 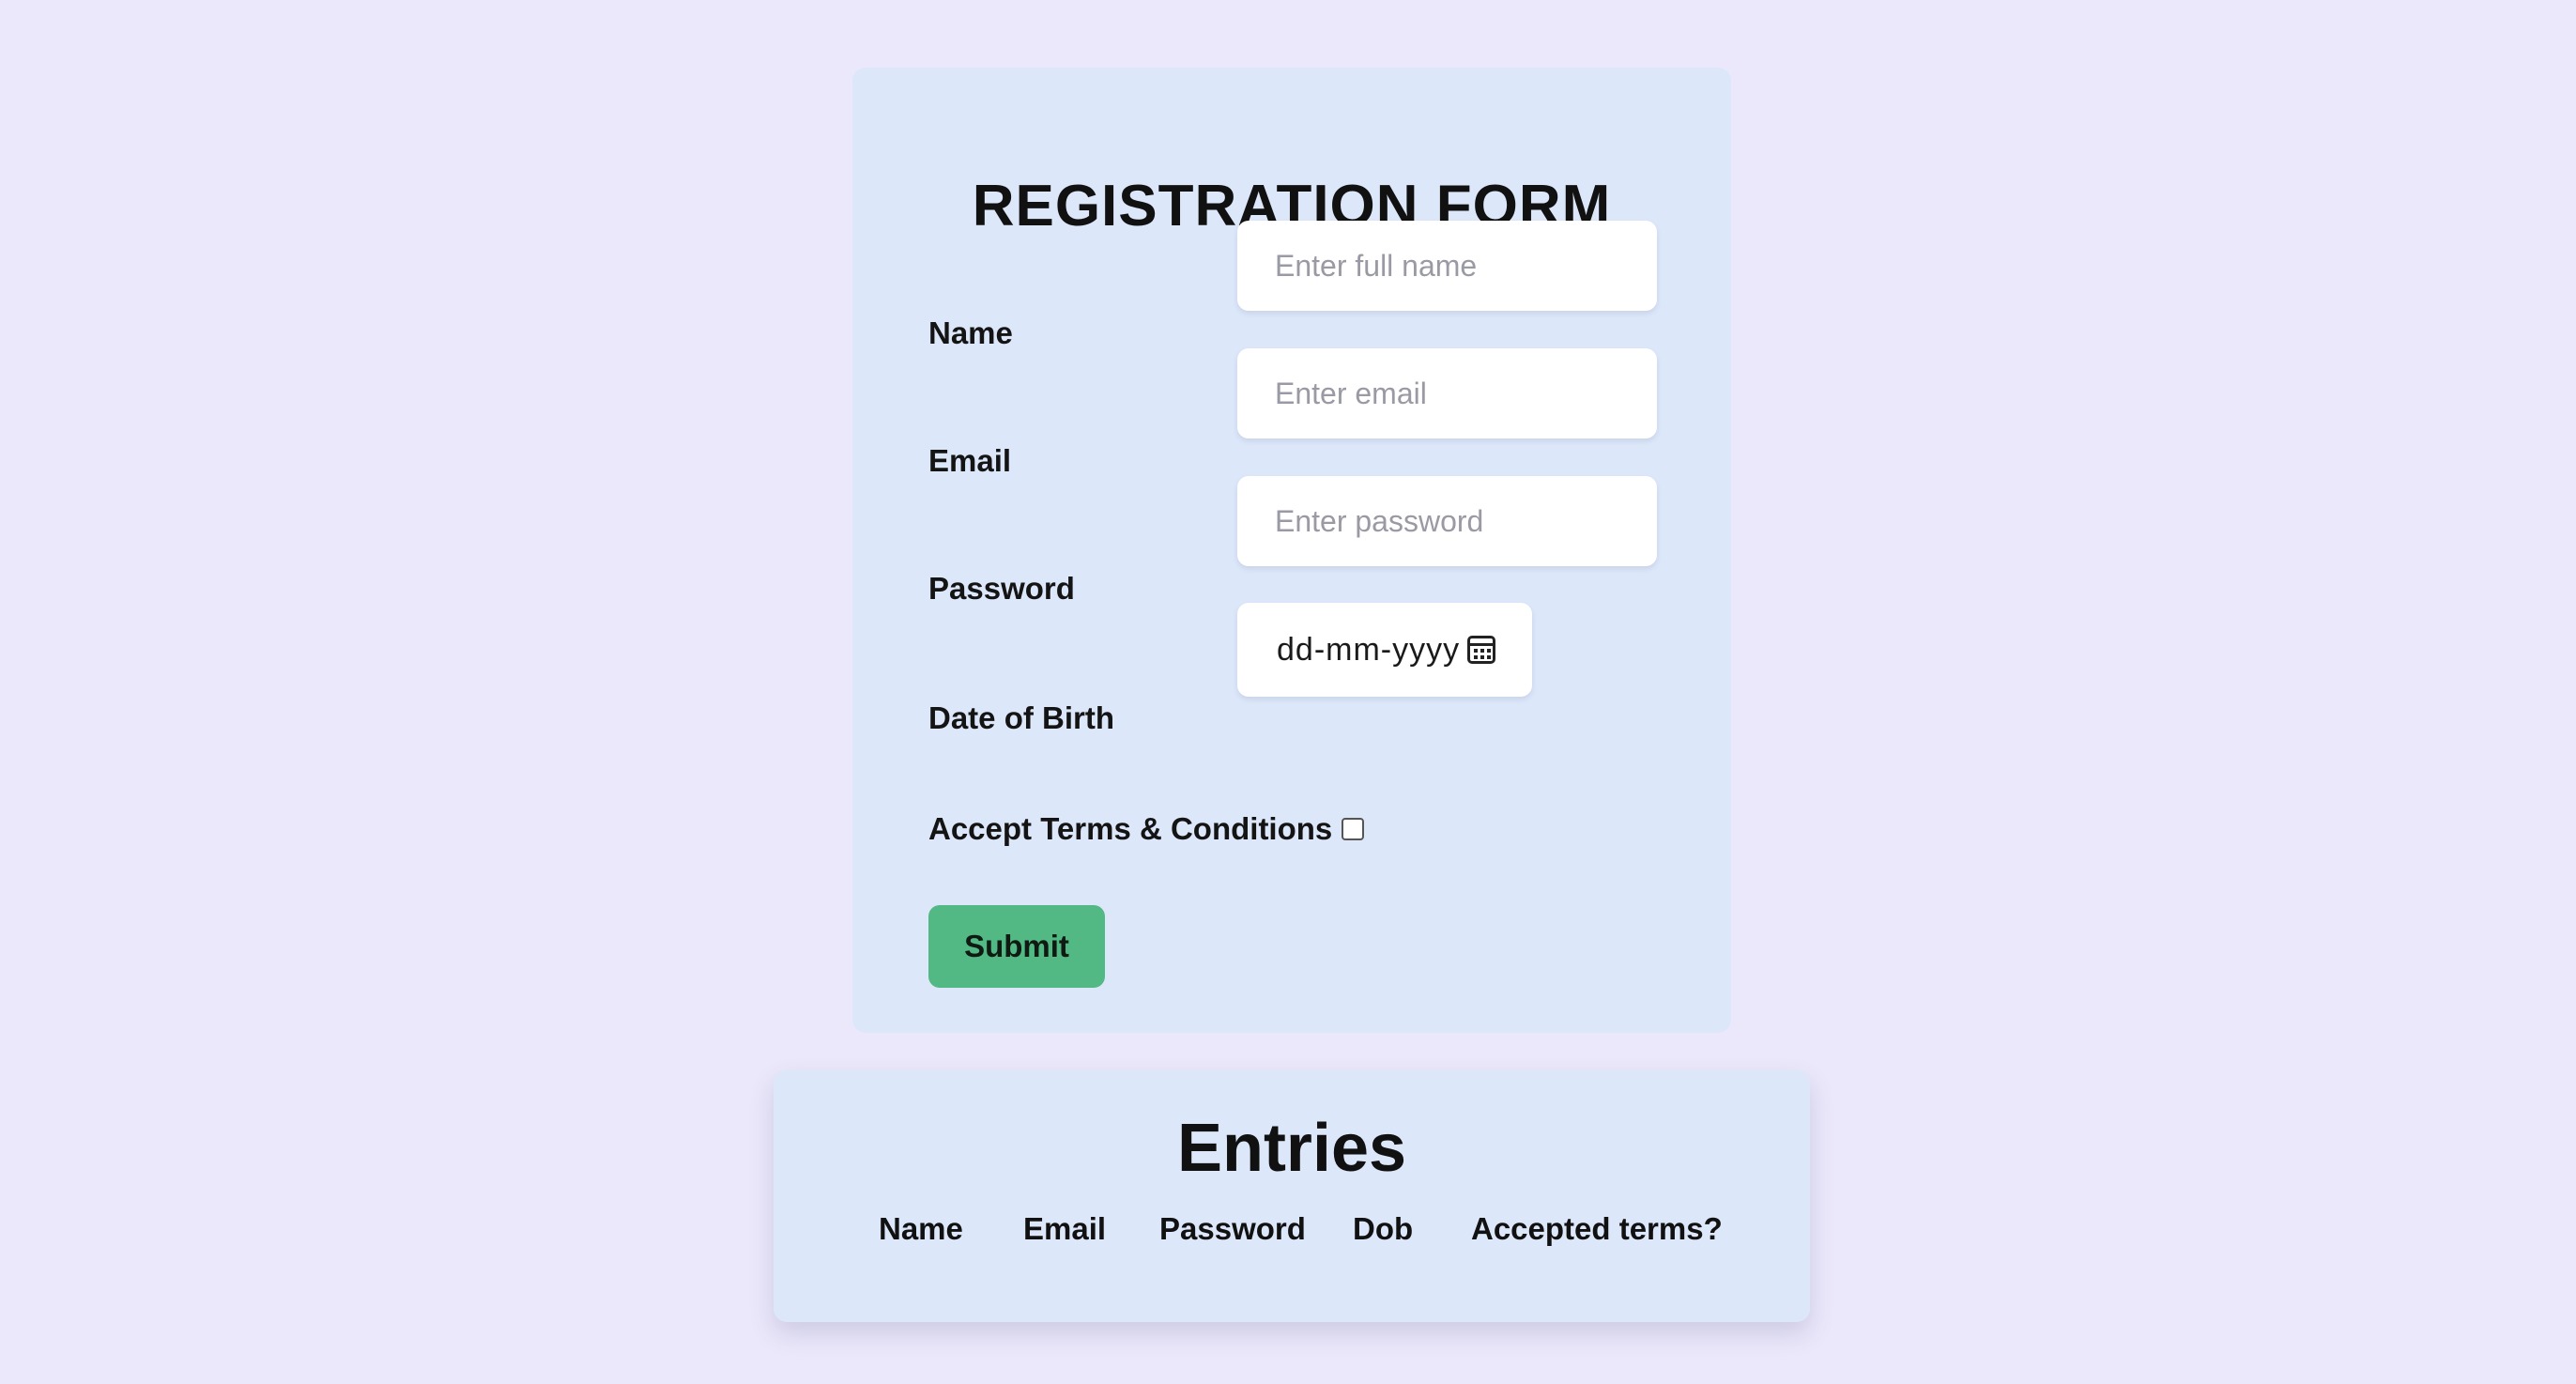 What do you see at coordinates (1354, 829) in the screenshot?
I see `terms-checkbox` at bounding box center [1354, 829].